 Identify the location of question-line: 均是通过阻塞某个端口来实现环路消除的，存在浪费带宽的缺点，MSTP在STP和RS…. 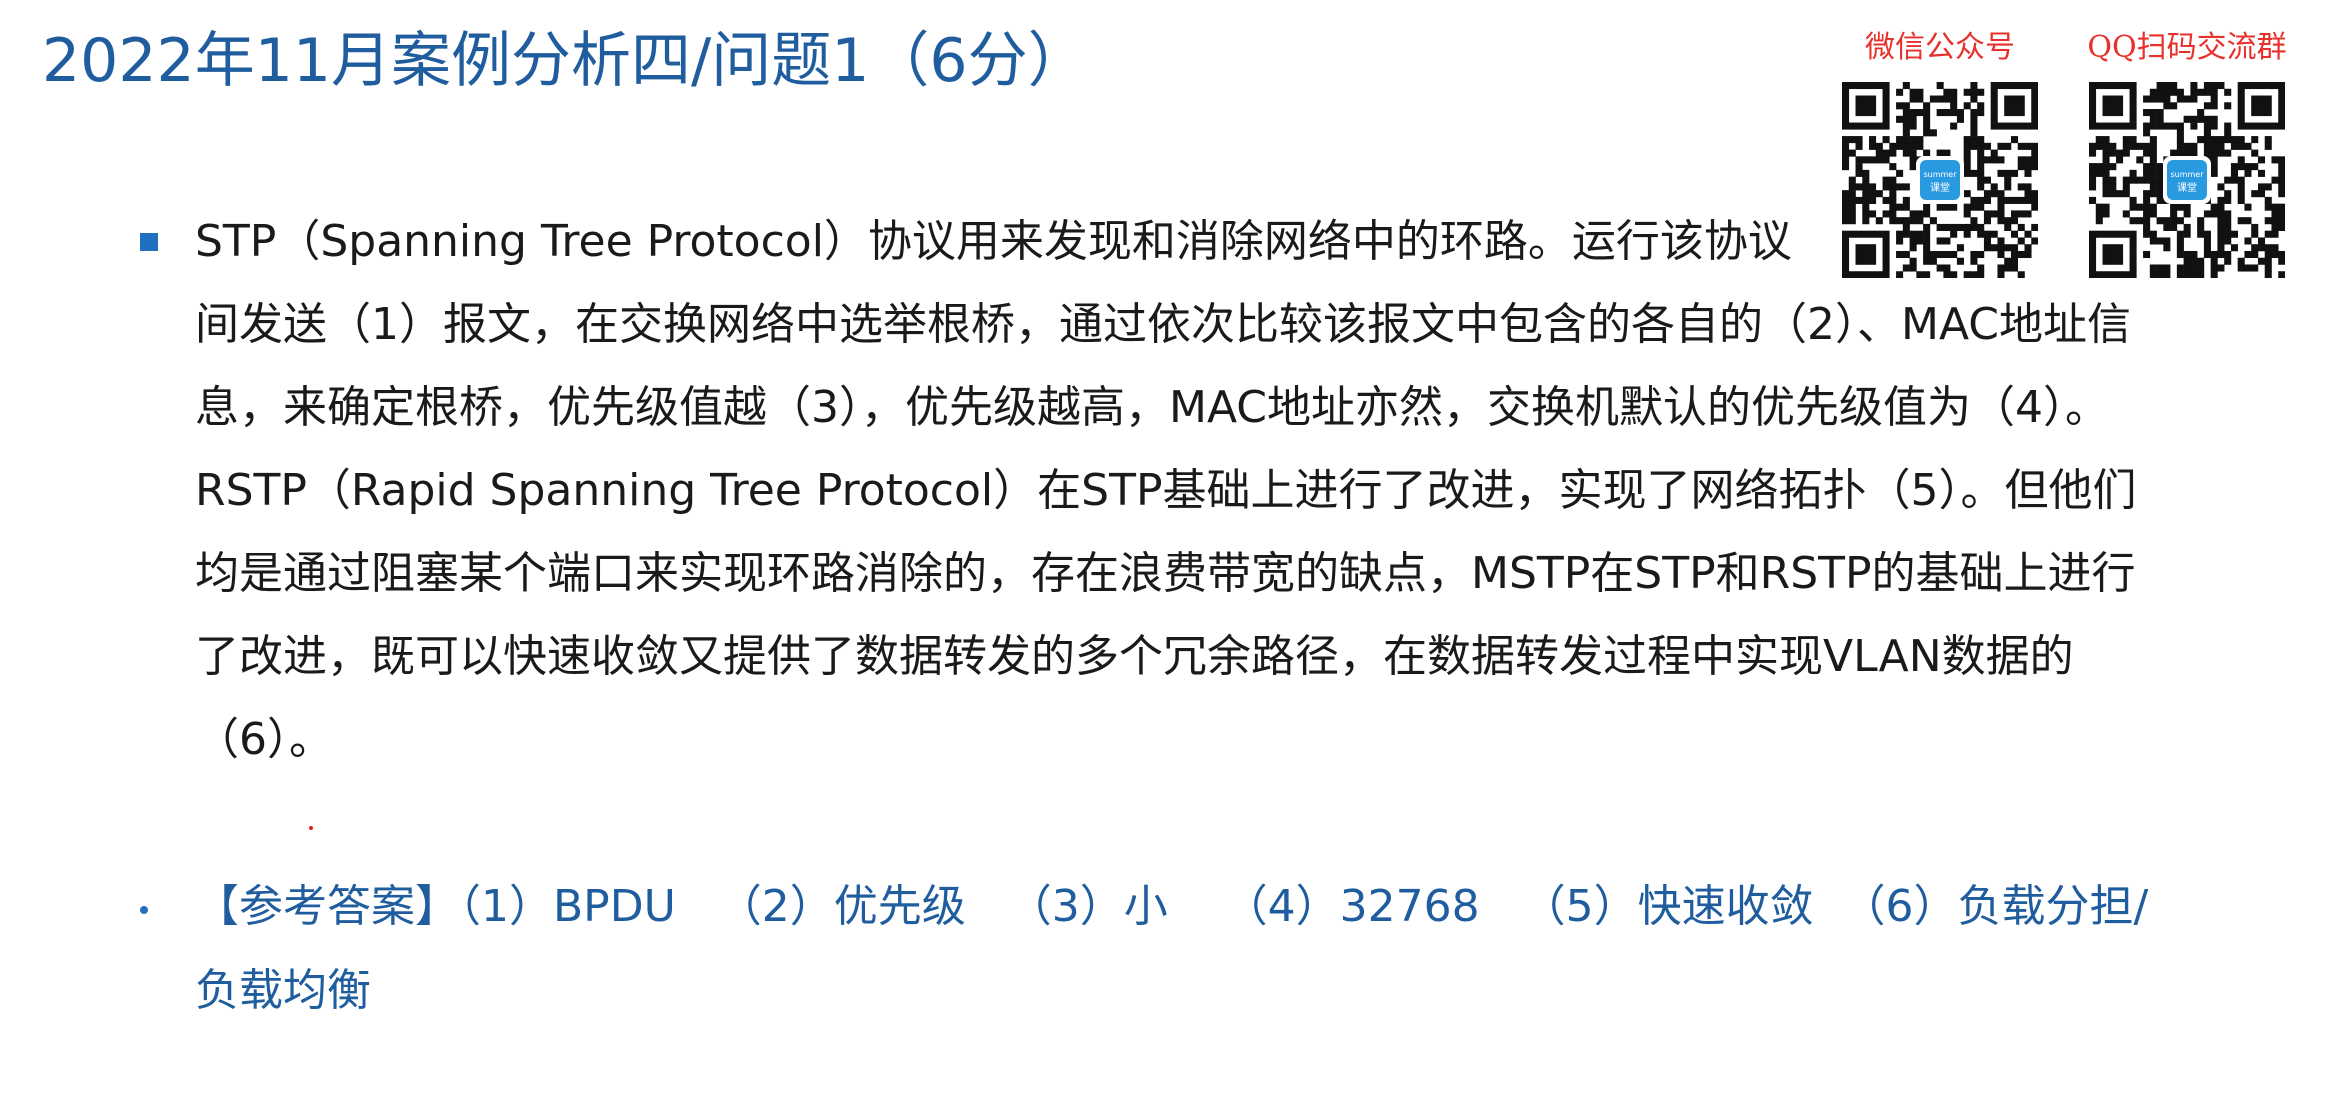
(1165, 573).